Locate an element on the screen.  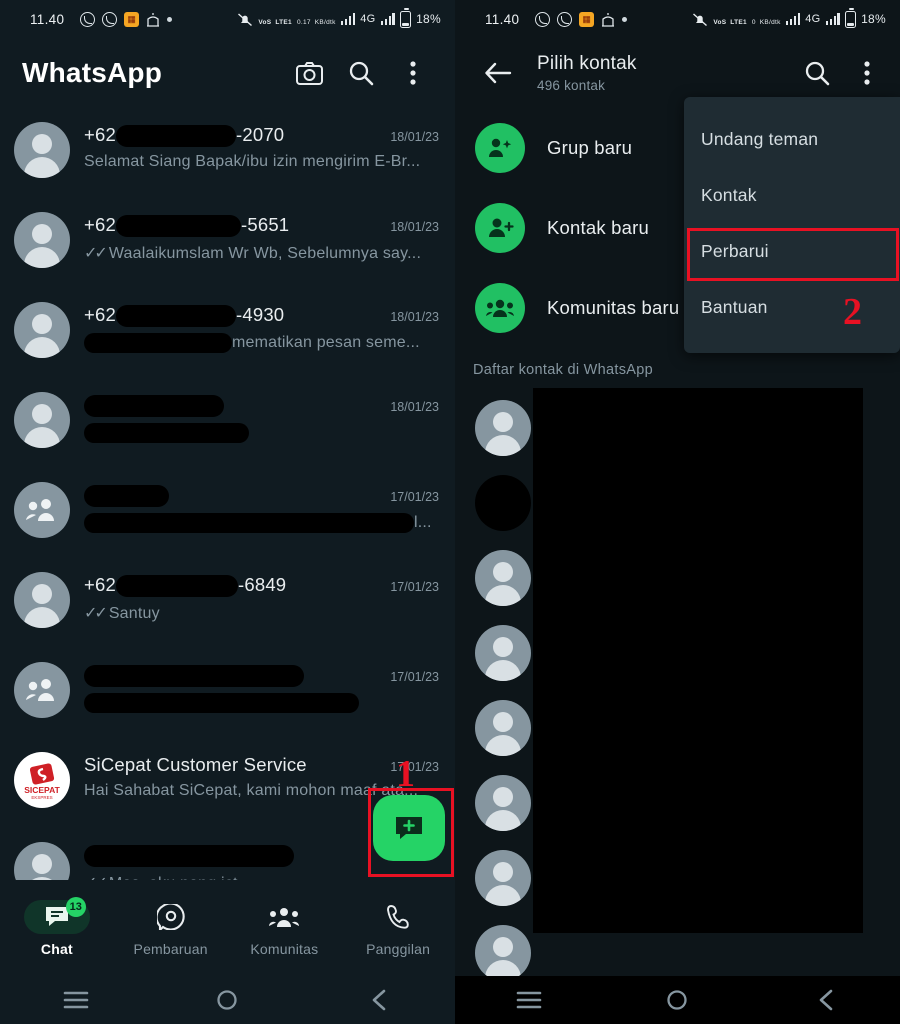
chat-message-preview is located at coordinates (261, 703).